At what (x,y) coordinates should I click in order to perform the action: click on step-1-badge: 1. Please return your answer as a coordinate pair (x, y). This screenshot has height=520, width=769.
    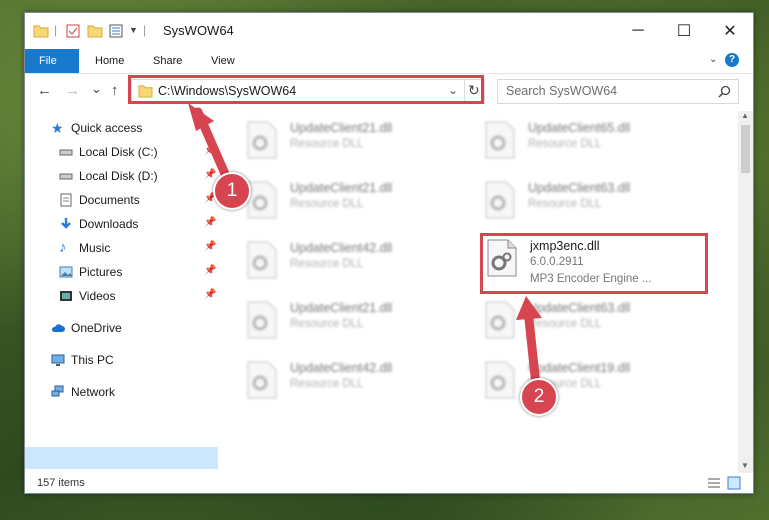
    Looking at the image, I should click on (232, 191).